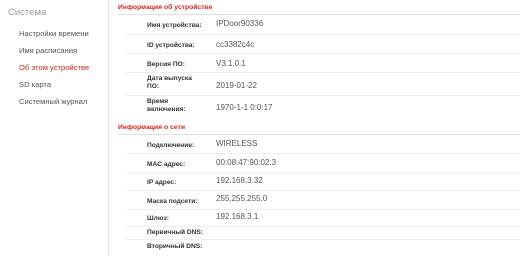 Image resolution: width=520 pixels, height=256 pixels. Describe the element at coordinates (319, 14) in the screenshot. I see `device-info-rule` at that location.